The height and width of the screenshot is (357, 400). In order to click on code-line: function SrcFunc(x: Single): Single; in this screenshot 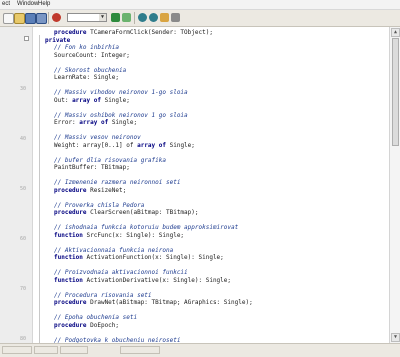, I will do `click(119, 236)`.